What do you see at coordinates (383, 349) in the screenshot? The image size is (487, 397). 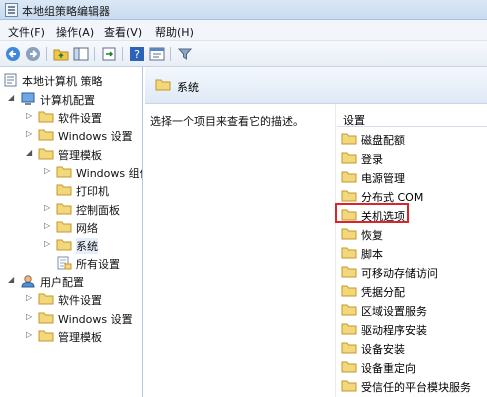 I see `setting-label: 设备安装` at bounding box center [383, 349].